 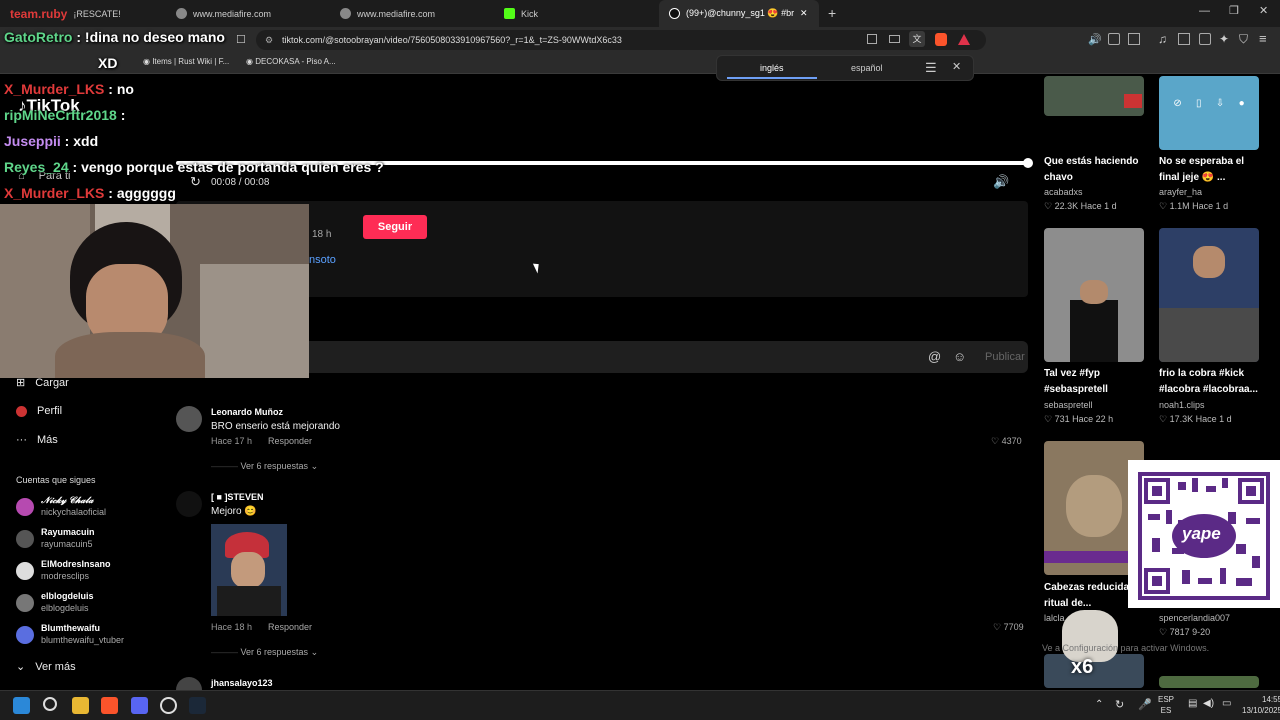 I want to click on video-title: Tal vez #fyp #sebaspretell, so click(x=1097, y=382).